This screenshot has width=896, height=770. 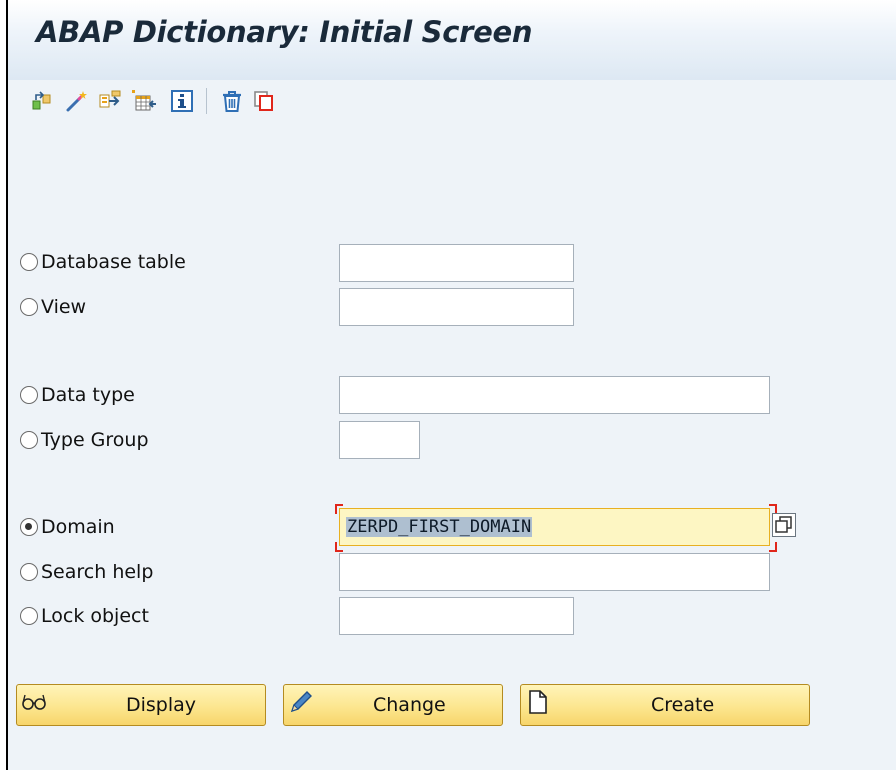 What do you see at coordinates (232, 101) in the screenshot?
I see `delete-icon` at bounding box center [232, 101].